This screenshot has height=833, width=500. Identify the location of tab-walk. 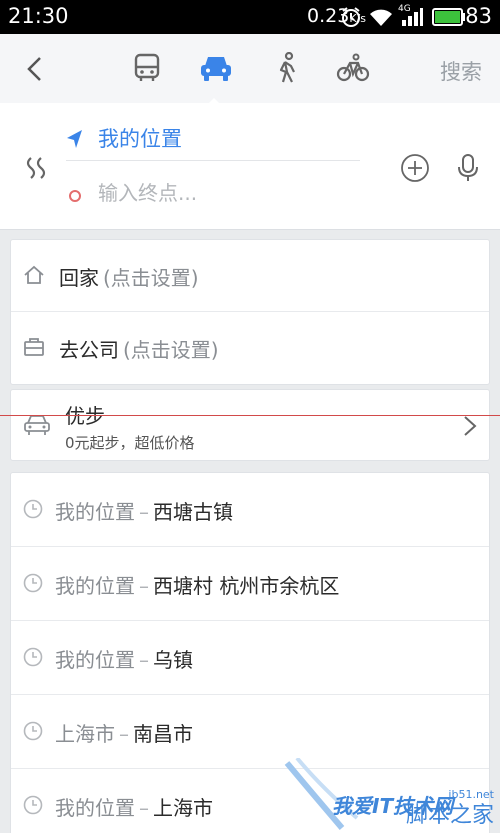
(286, 68).